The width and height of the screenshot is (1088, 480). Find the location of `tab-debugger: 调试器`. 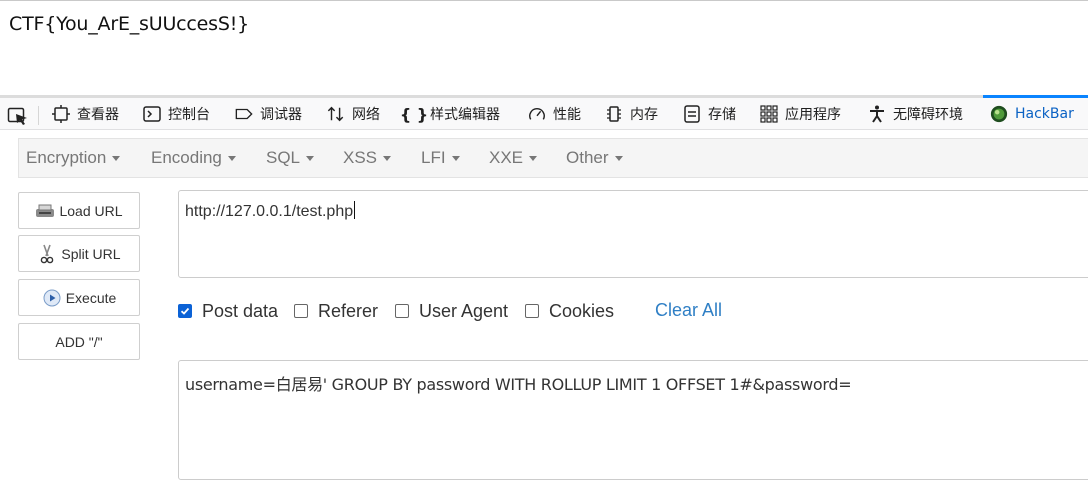

tab-debugger: 调试器 is located at coordinates (268, 114).